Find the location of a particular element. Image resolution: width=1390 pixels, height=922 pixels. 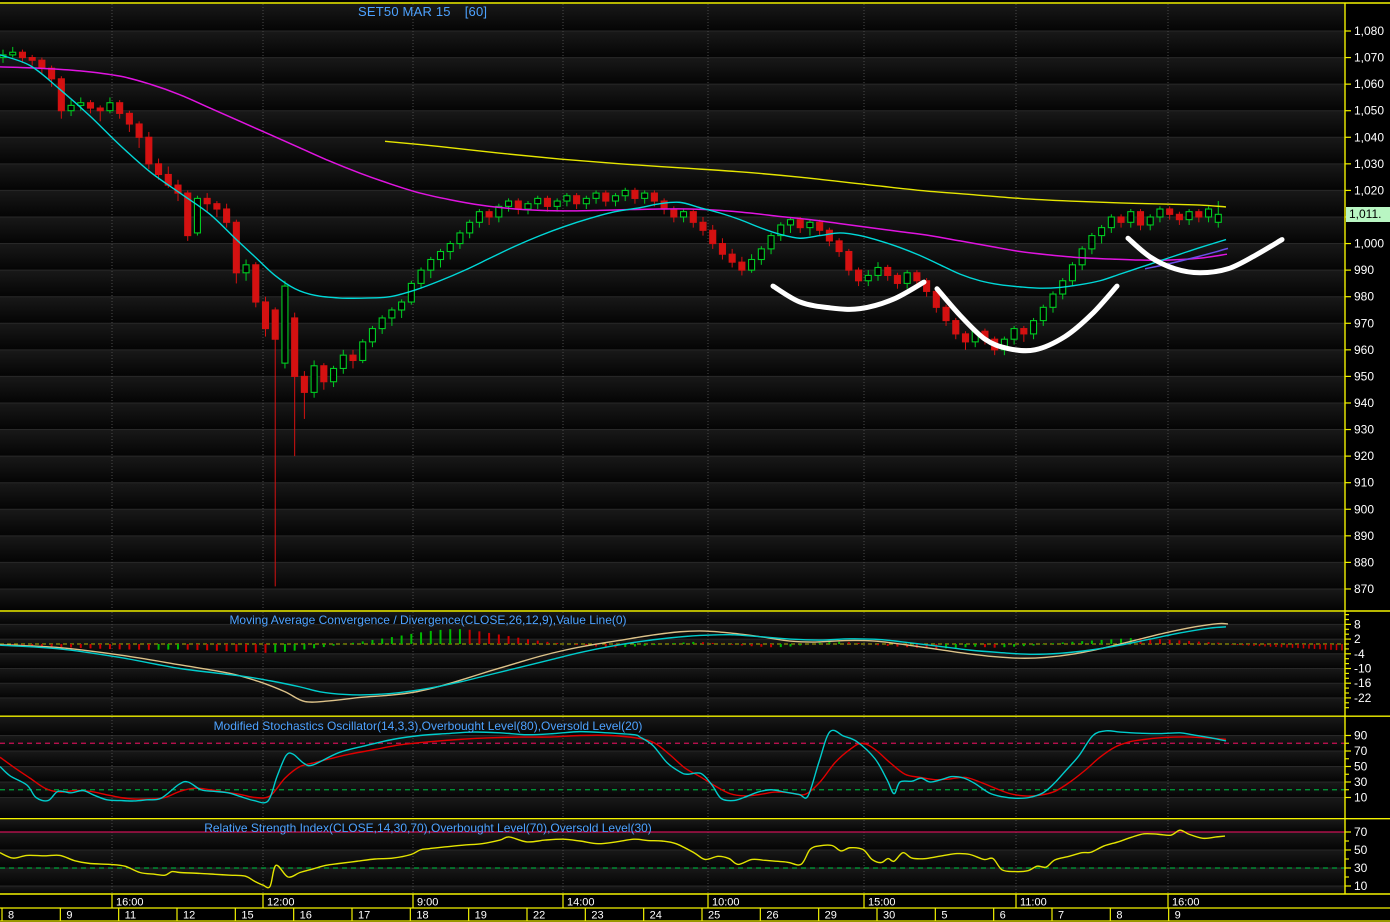

time-axis-day-label: 15 is located at coordinates (247, 916).